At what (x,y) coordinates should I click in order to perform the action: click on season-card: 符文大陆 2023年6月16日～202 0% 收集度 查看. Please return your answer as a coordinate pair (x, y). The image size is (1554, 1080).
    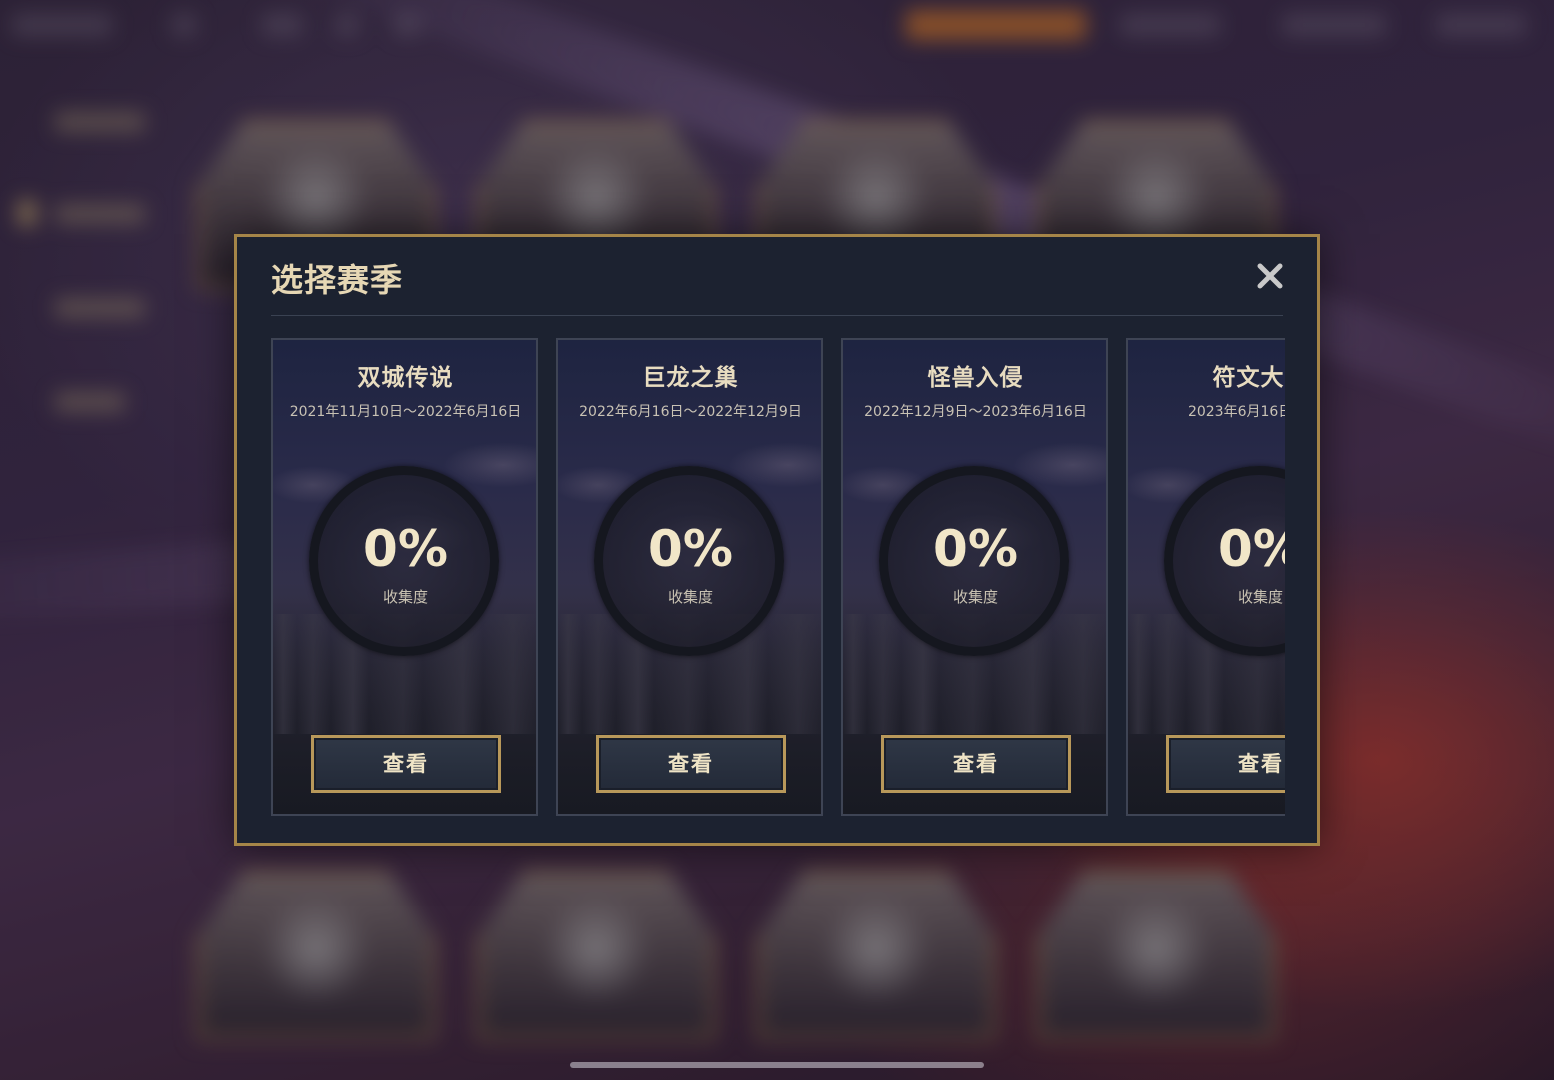
    Looking at the image, I should click on (1205, 577).